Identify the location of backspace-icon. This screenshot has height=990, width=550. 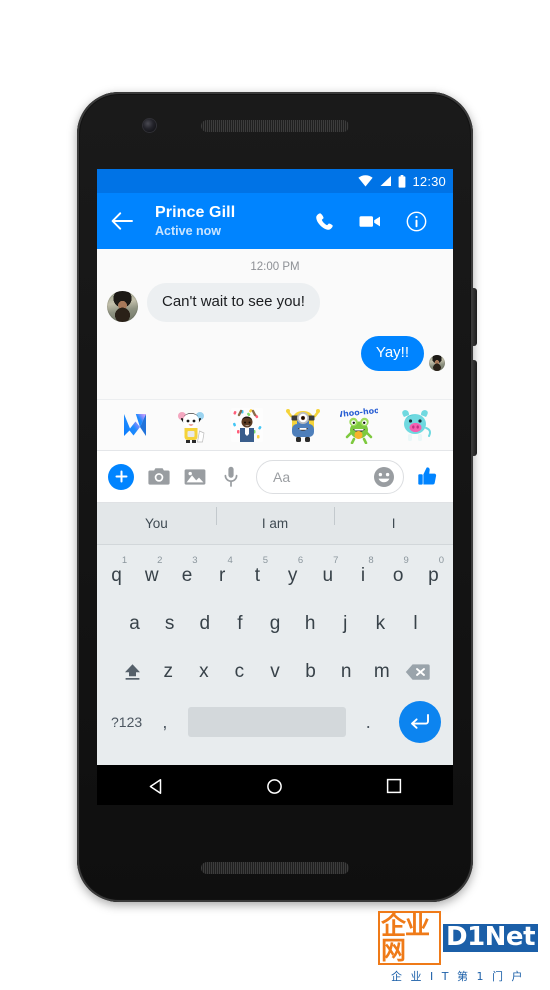
(417, 672).